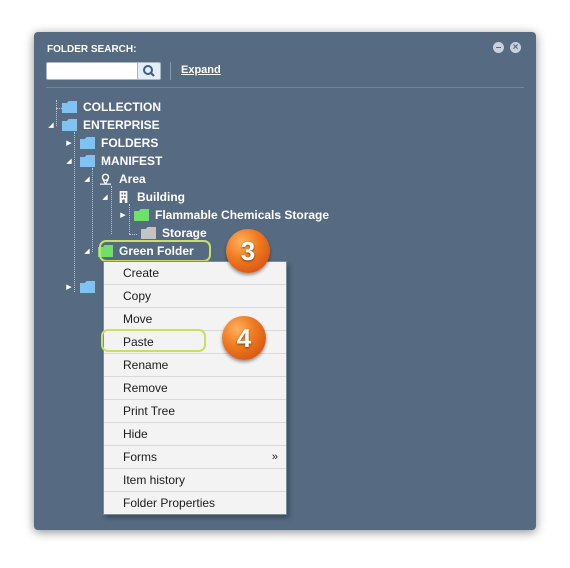 This screenshot has width=570, height=568. Describe the element at coordinates (141, 215) in the screenshot. I see `green-folder-icon` at that location.